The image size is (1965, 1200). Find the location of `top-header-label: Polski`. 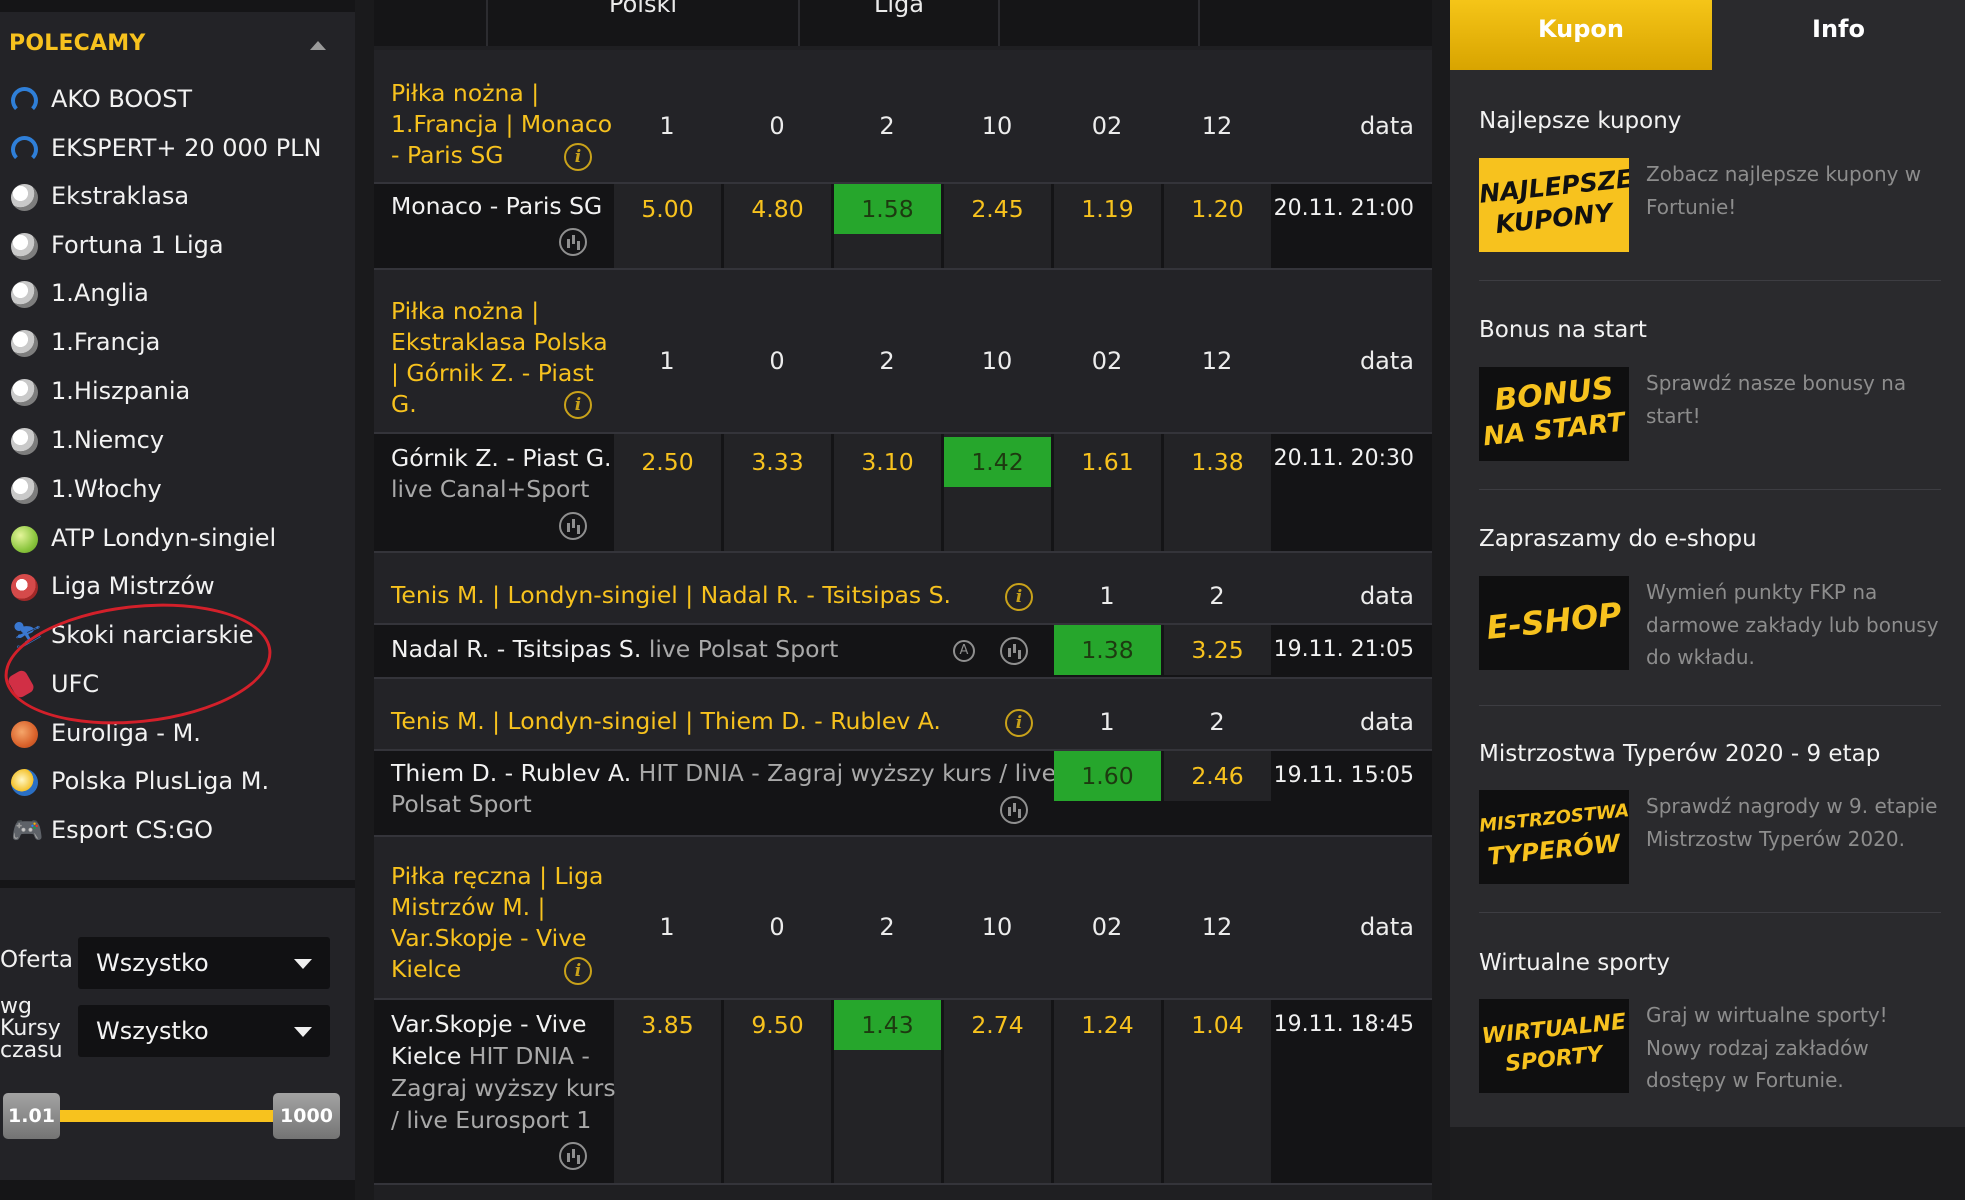

top-header-label: Polski is located at coordinates (643, 9).